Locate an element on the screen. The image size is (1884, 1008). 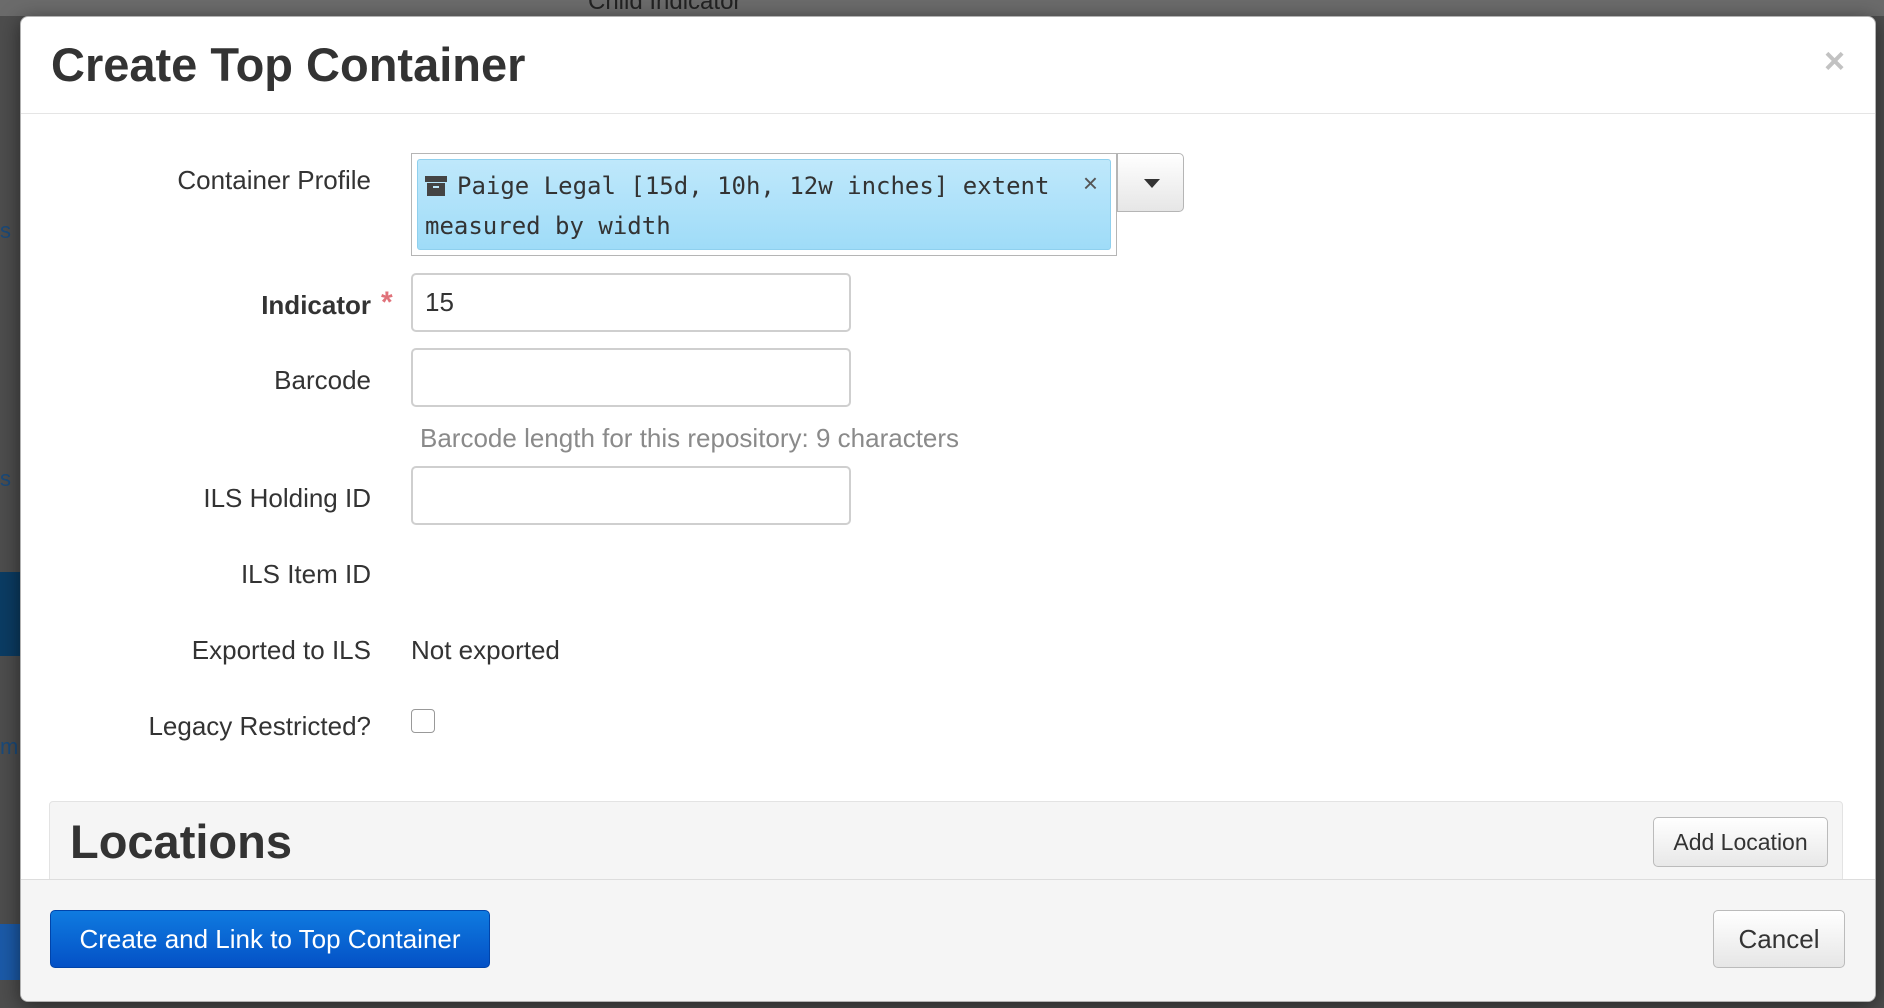
legacy-restricted-label: Legacy Restricted? is located at coordinates (259, 726).